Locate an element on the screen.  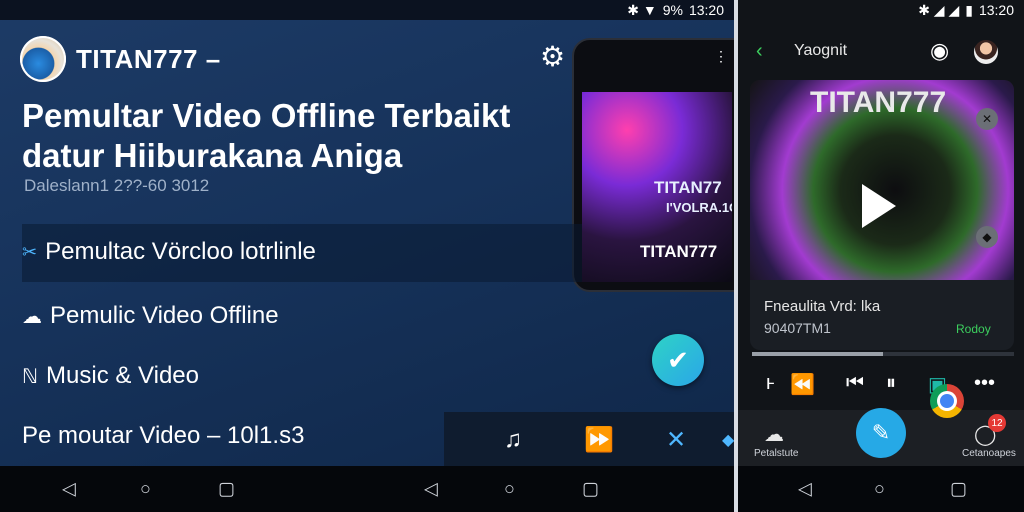
scissors-icon: ✂ is located at coordinates (30, 251).